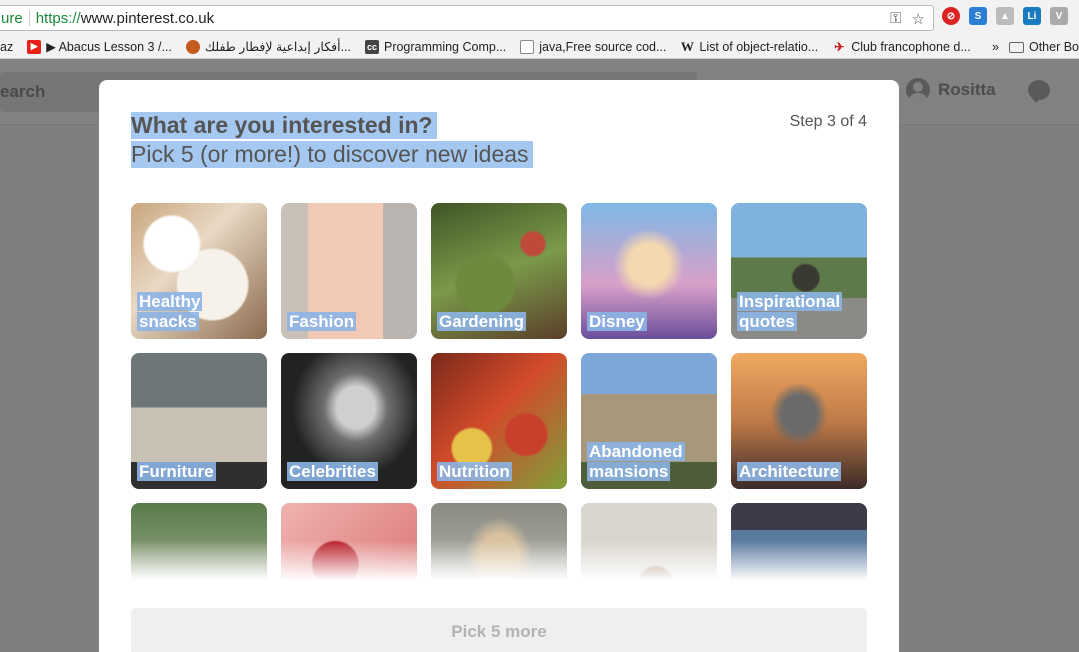  I want to click on topic-label: Architecture, so click(799, 472).